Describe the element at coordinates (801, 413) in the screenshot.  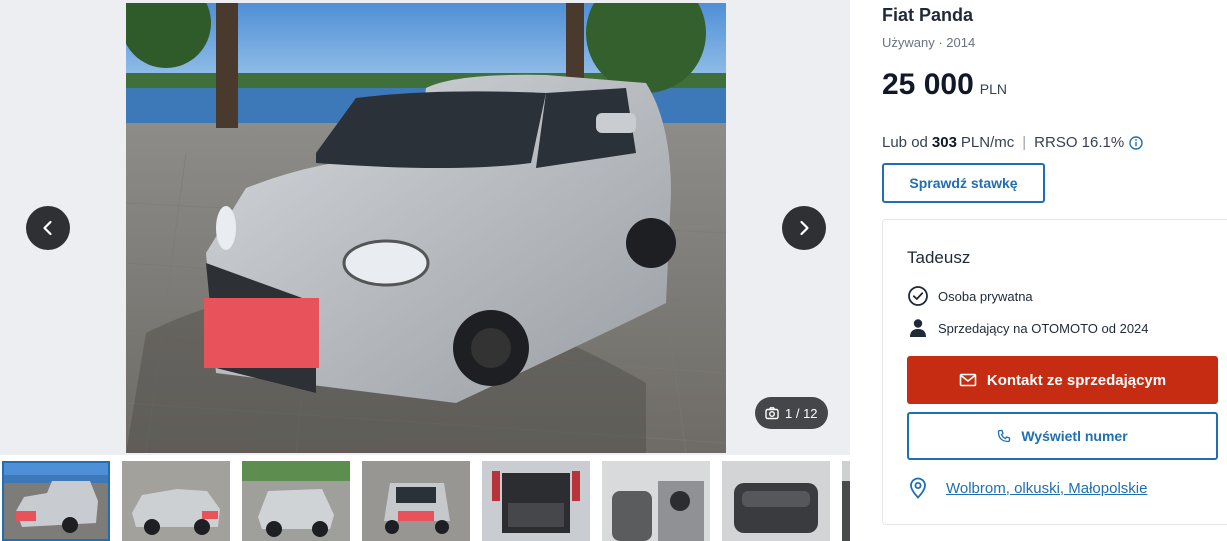
I see `photo-counter-text: 1 / 12` at that location.